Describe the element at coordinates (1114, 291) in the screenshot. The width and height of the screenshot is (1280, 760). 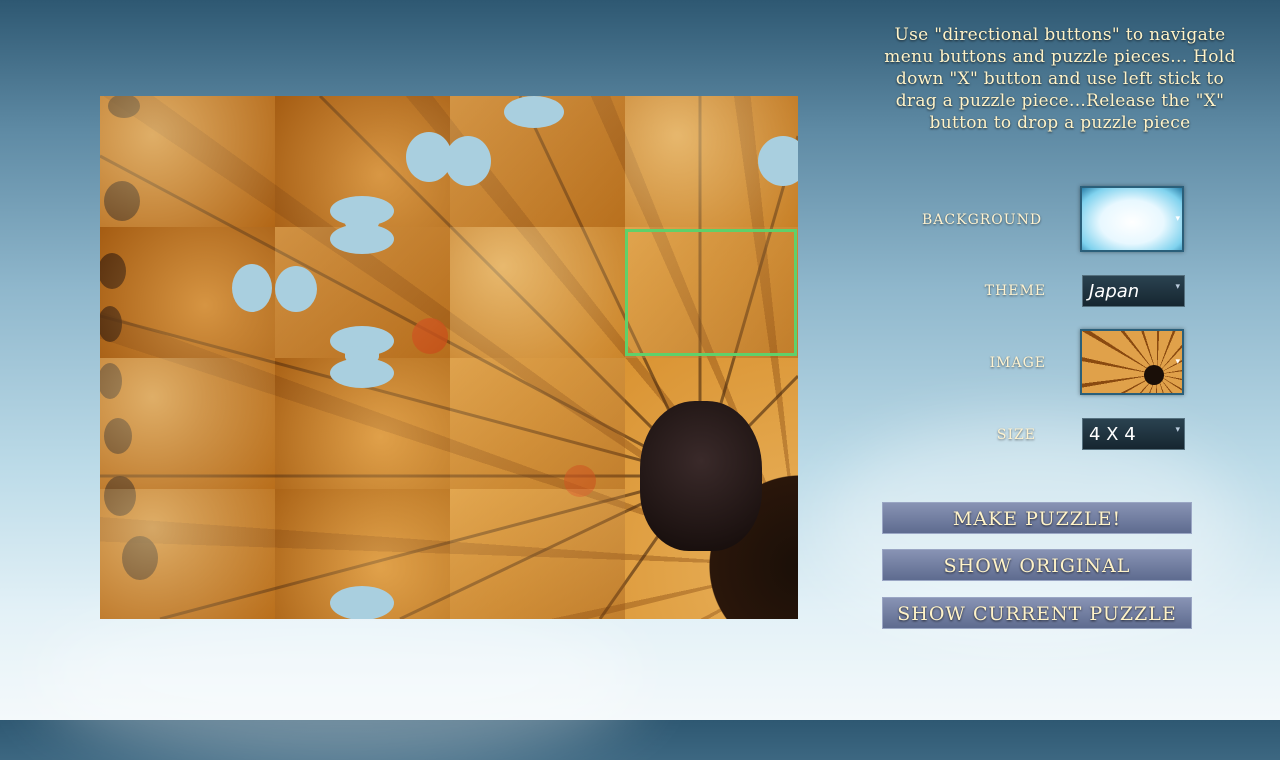
I see `theme-value: Japan` at that location.